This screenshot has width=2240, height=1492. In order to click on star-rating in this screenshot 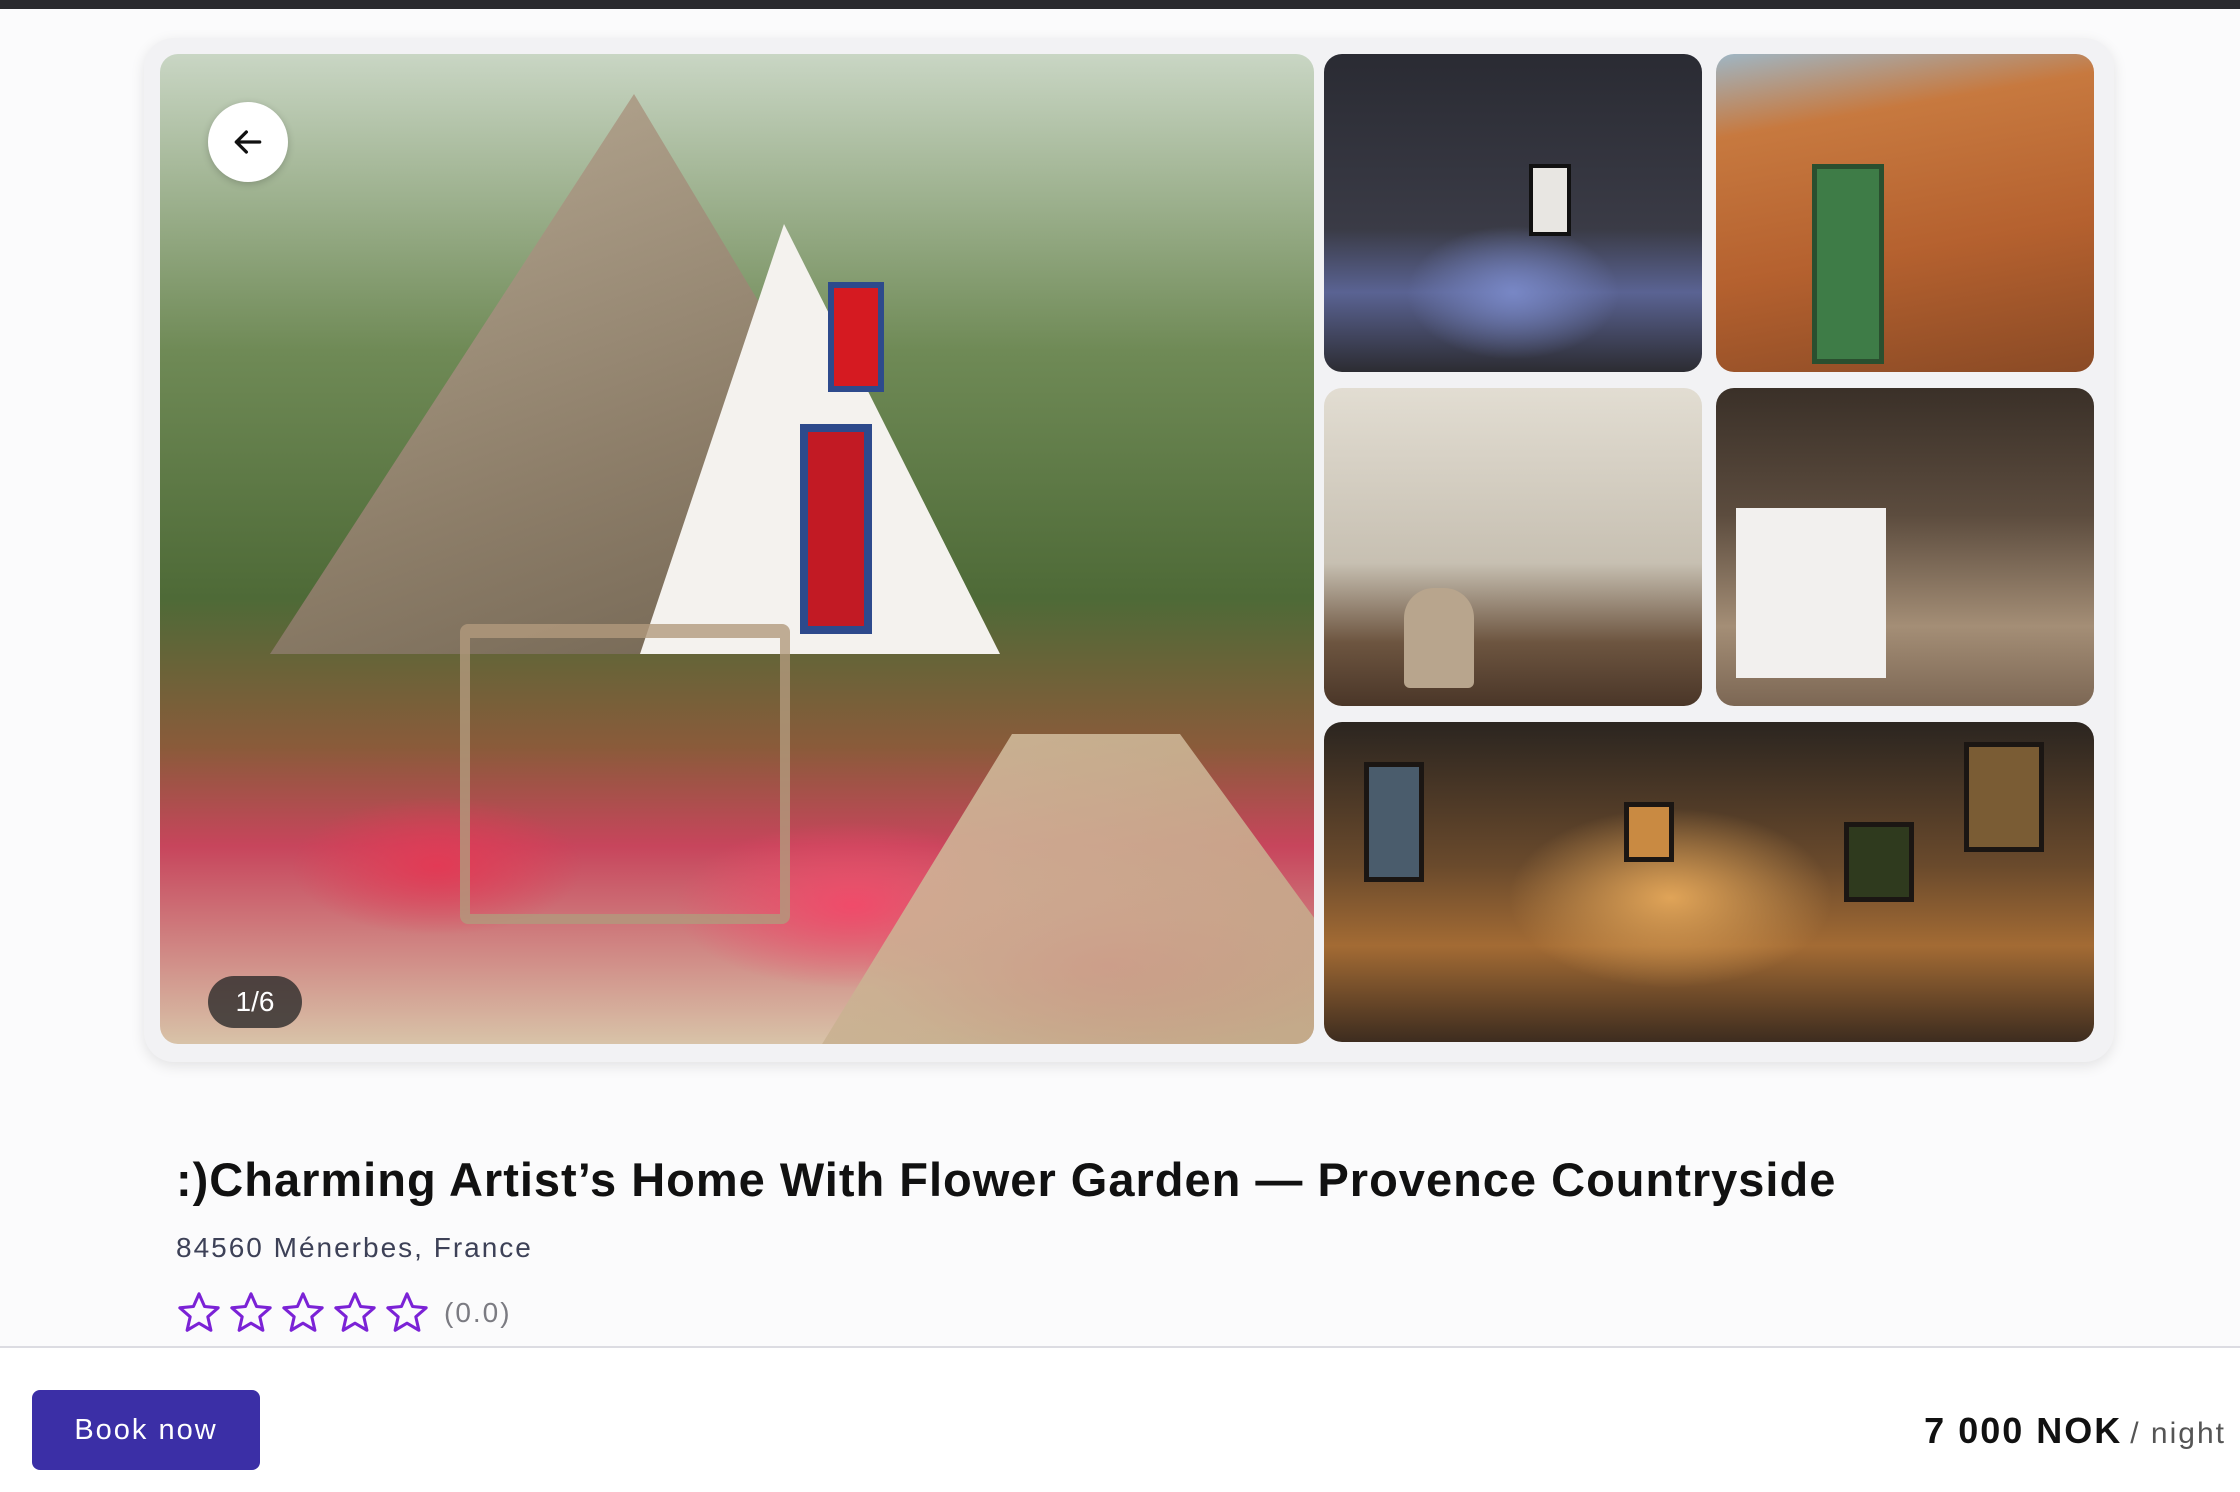, I will do `click(303, 1313)`.